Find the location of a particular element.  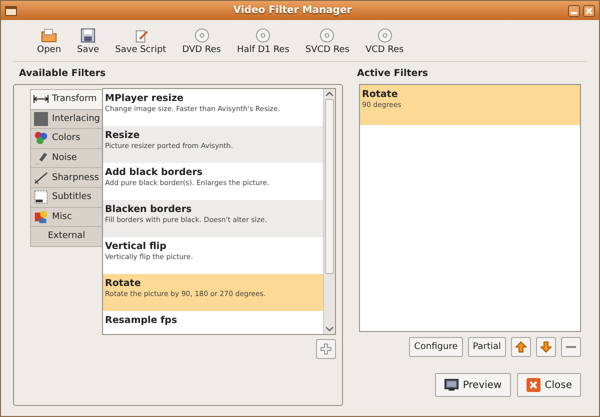

filter-name: Add black borders is located at coordinates (154, 172).